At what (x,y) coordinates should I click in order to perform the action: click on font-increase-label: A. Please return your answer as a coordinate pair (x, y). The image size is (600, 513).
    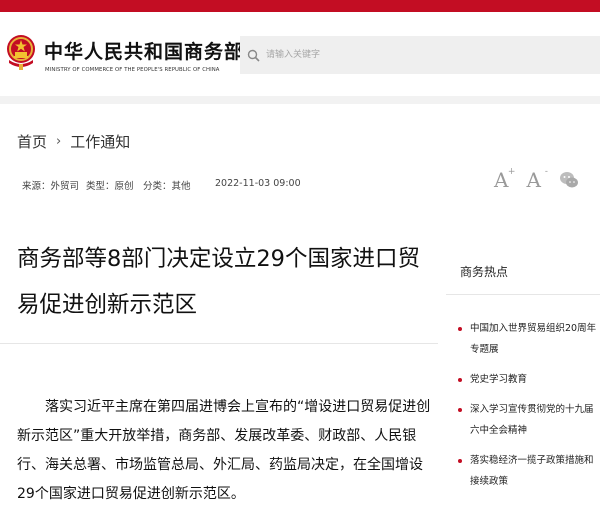
    Looking at the image, I should click on (501, 180).